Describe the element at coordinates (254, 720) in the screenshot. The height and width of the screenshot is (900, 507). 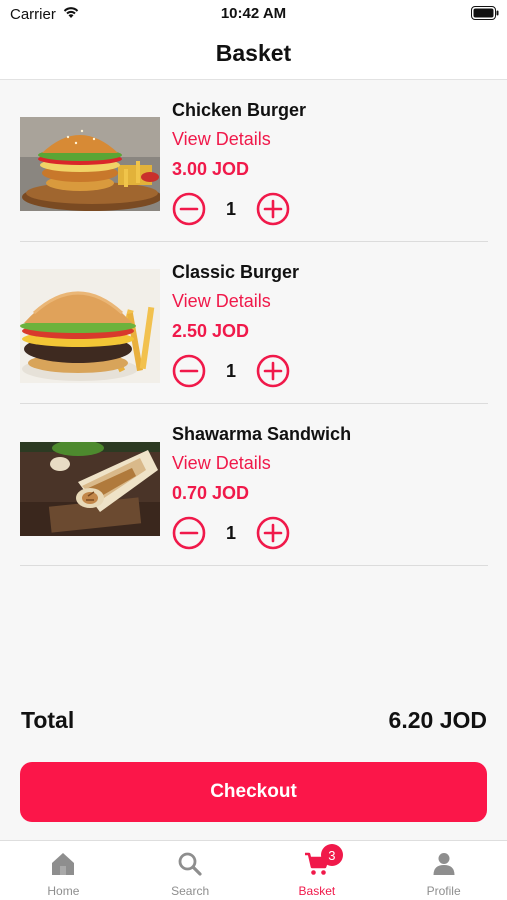
I see `total-row: Total 6.20 JOD` at that location.